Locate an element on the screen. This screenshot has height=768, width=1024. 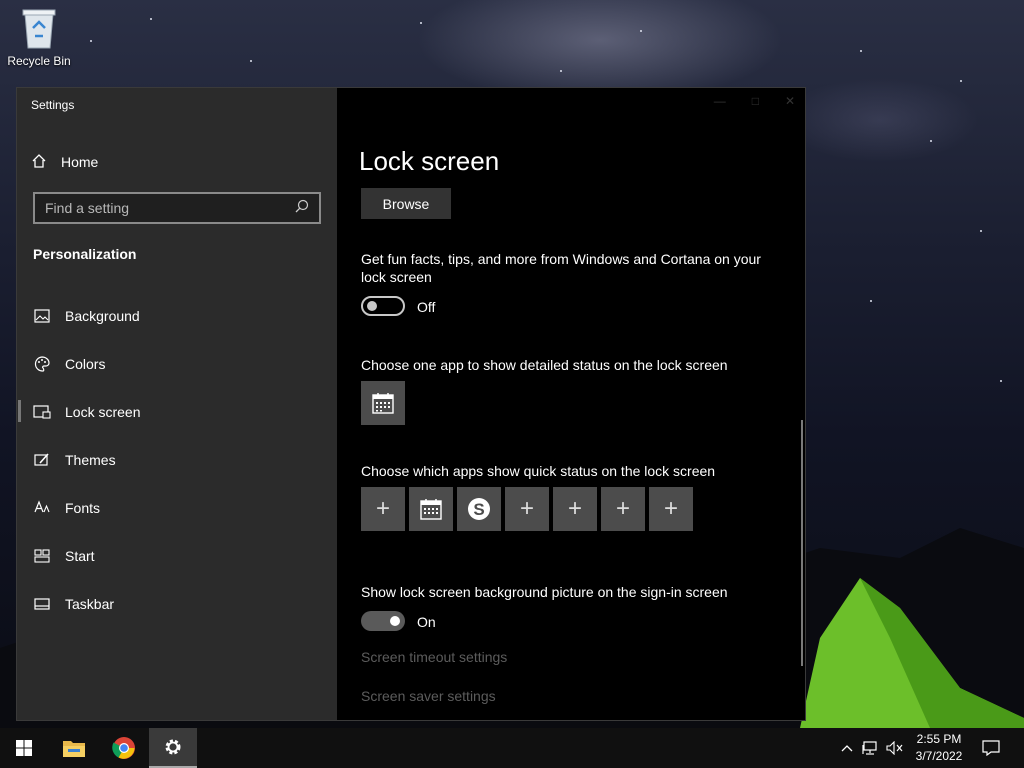
folder-icon is located at coordinates (74, 749).